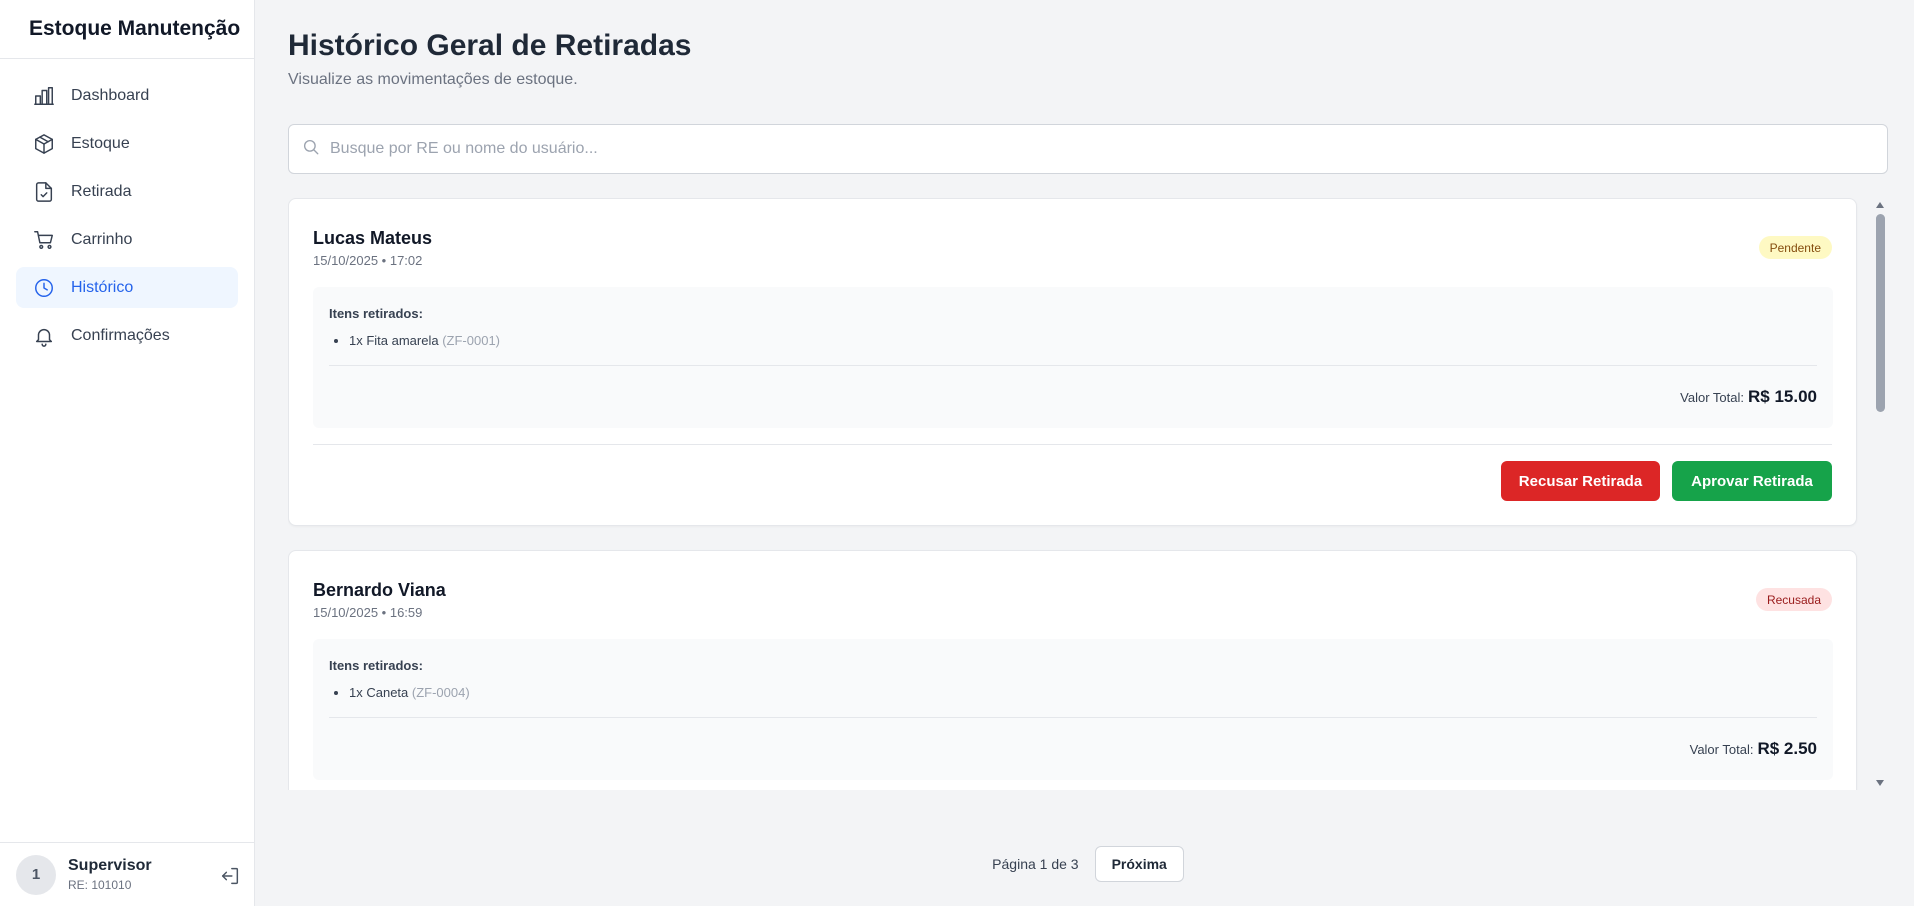 The image size is (1914, 906). What do you see at coordinates (433, 79) in the screenshot?
I see `page-subtitle: Visualize as movimentações de estoque.` at bounding box center [433, 79].